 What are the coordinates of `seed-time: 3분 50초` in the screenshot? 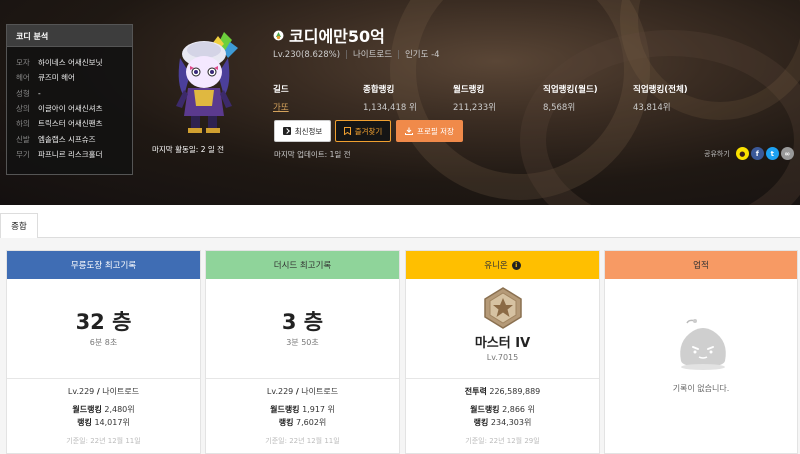 It's located at (302, 342).